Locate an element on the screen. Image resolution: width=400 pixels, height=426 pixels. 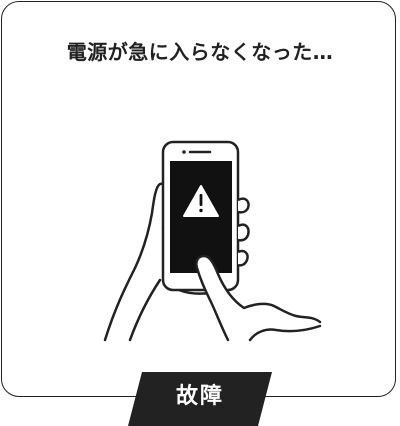
category-tag-label: 故障 is located at coordinates (199, 396).